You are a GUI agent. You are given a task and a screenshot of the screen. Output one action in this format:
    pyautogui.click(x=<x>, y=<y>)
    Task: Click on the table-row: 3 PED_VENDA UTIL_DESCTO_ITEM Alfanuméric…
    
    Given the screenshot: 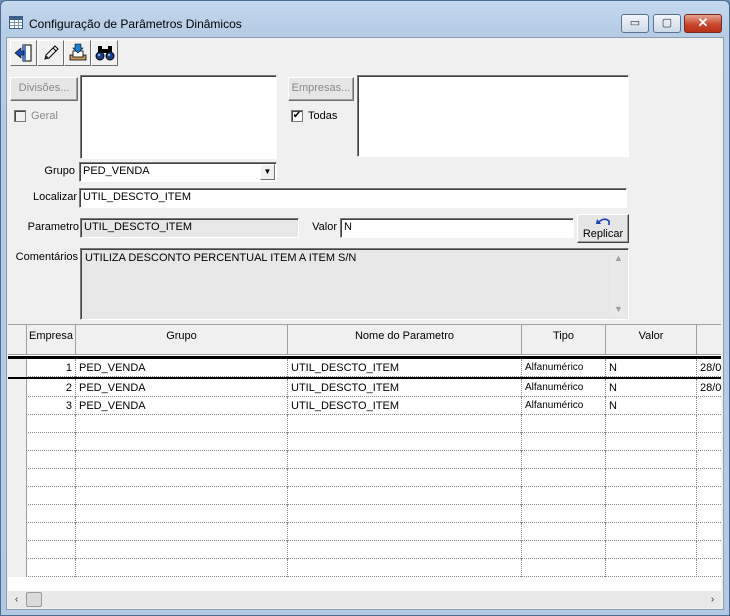 What is the action you would take?
    pyautogui.click(x=364, y=406)
    